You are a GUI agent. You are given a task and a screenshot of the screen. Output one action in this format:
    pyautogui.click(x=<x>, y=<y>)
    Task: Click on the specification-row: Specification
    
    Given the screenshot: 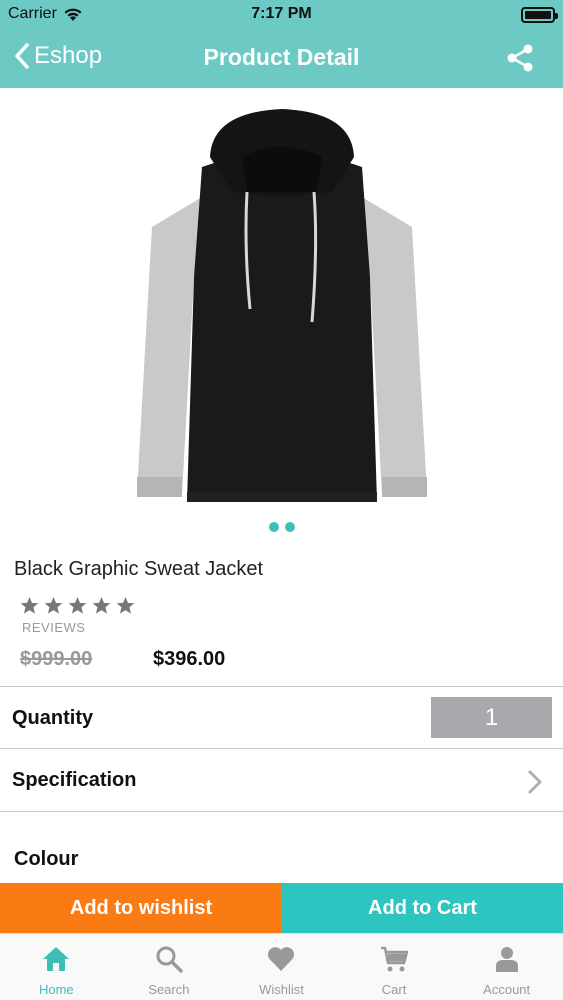 What is the action you would take?
    pyautogui.click(x=281, y=779)
    